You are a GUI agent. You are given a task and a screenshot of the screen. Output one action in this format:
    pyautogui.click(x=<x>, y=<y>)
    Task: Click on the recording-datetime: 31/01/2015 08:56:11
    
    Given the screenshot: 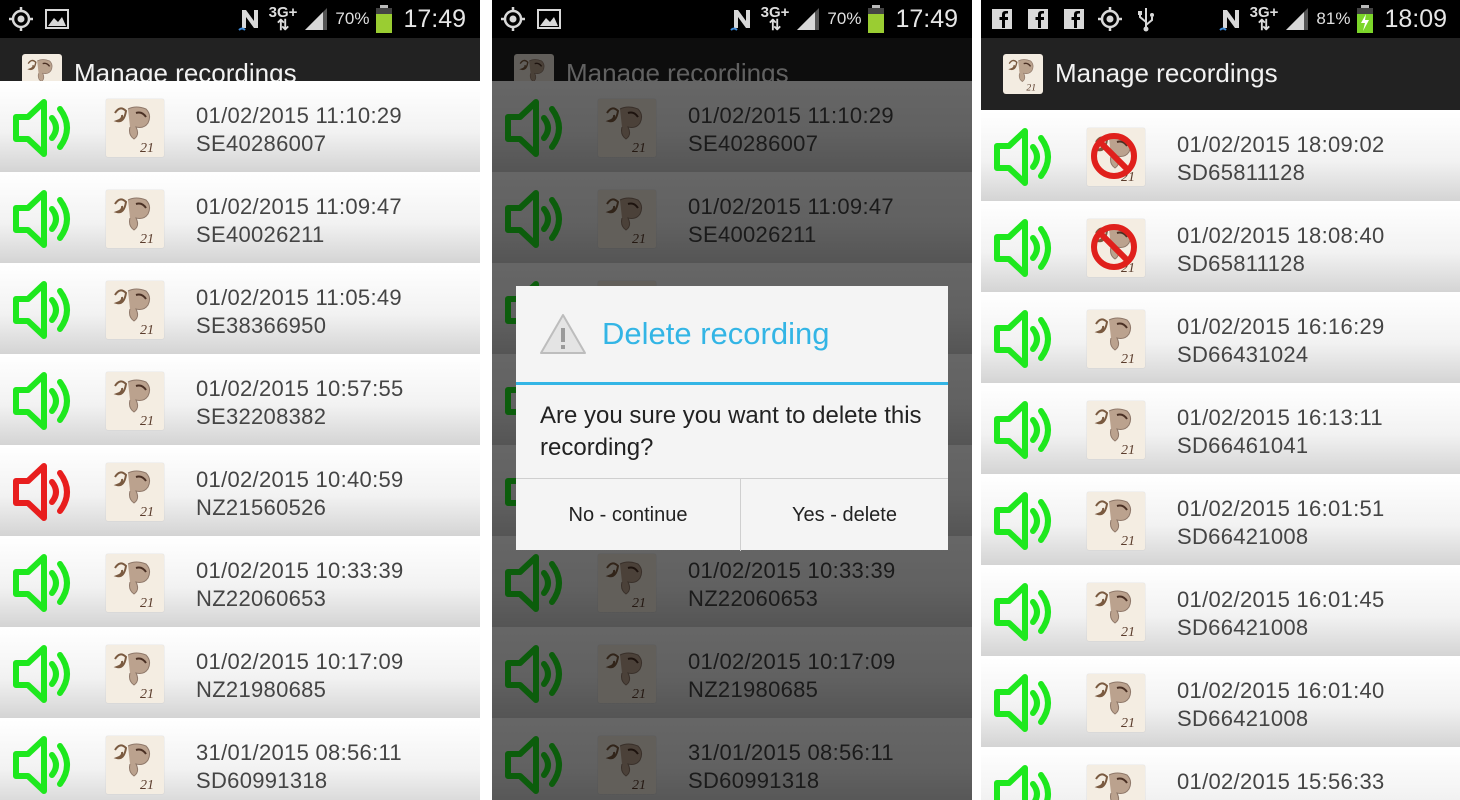 What is the action you would take?
    pyautogui.click(x=299, y=752)
    